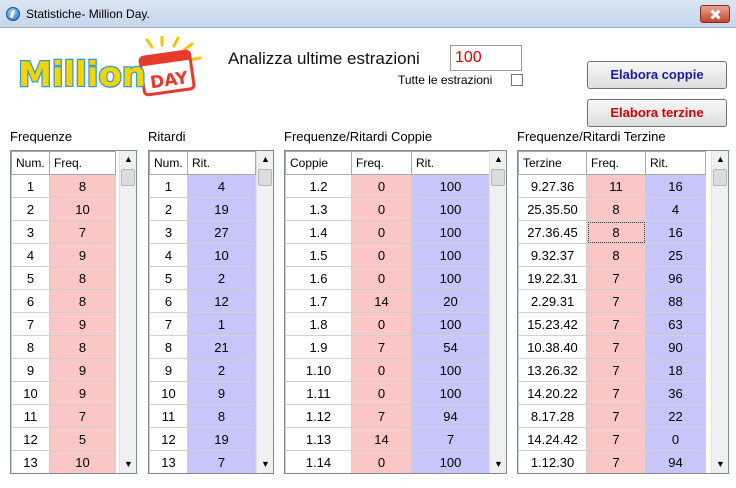 The height and width of the screenshot is (488, 736). I want to click on table-row: 12 5, so click(63, 439).